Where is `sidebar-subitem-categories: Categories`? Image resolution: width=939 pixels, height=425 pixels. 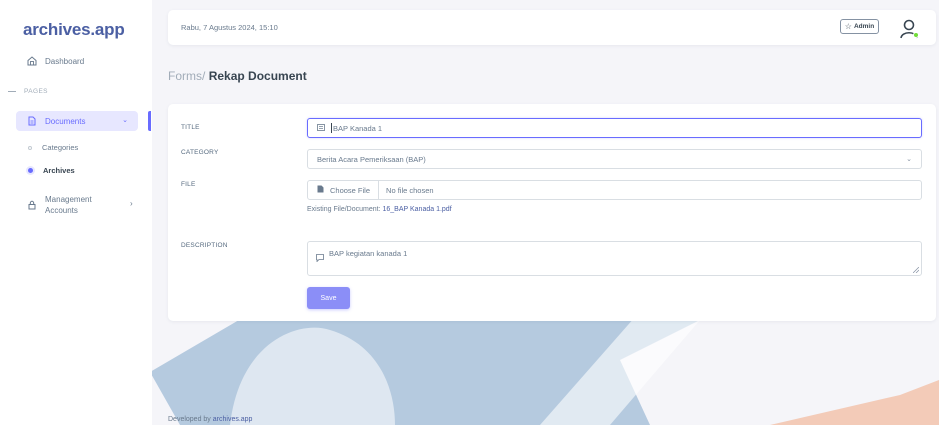 sidebar-subitem-categories: Categories is located at coordinates (53, 147).